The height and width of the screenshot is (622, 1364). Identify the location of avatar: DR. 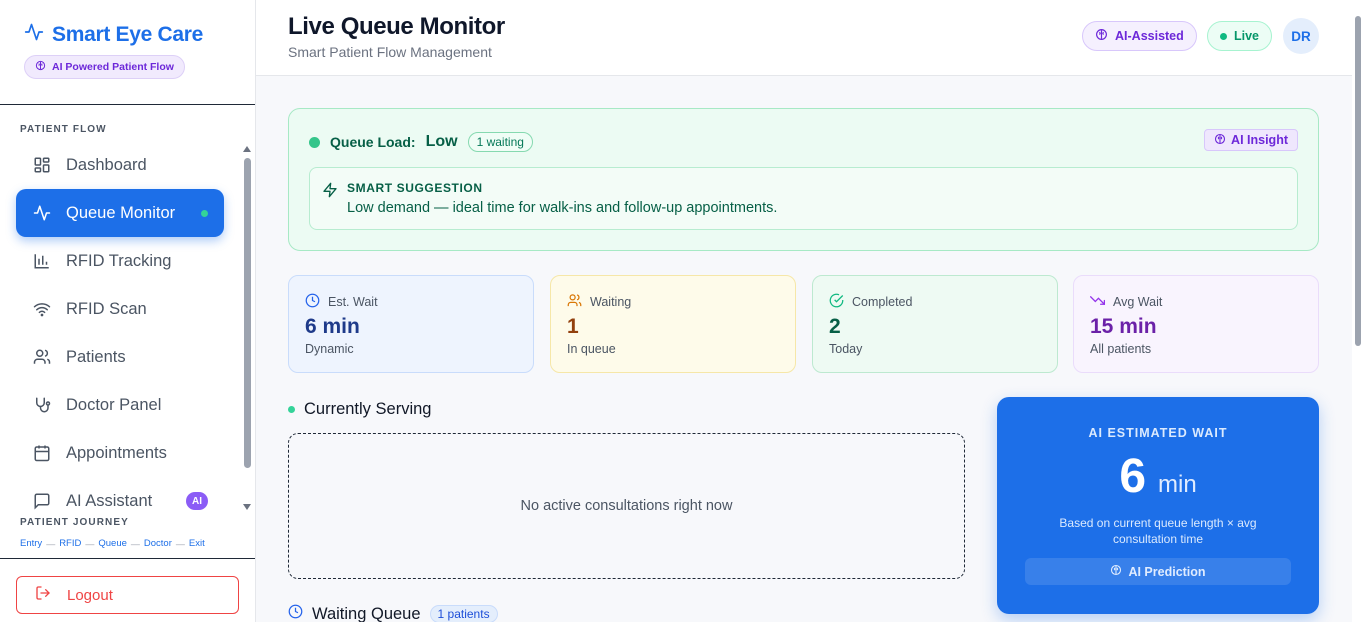
(1301, 36).